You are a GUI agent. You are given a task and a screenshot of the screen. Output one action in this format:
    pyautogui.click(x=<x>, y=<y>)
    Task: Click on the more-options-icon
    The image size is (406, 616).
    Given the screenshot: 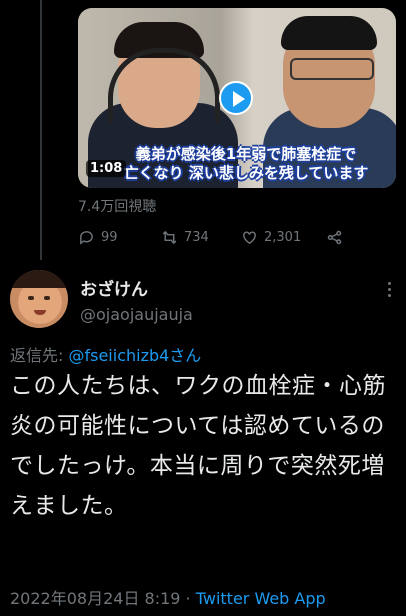 What is the action you would take?
    pyautogui.click(x=390, y=290)
    